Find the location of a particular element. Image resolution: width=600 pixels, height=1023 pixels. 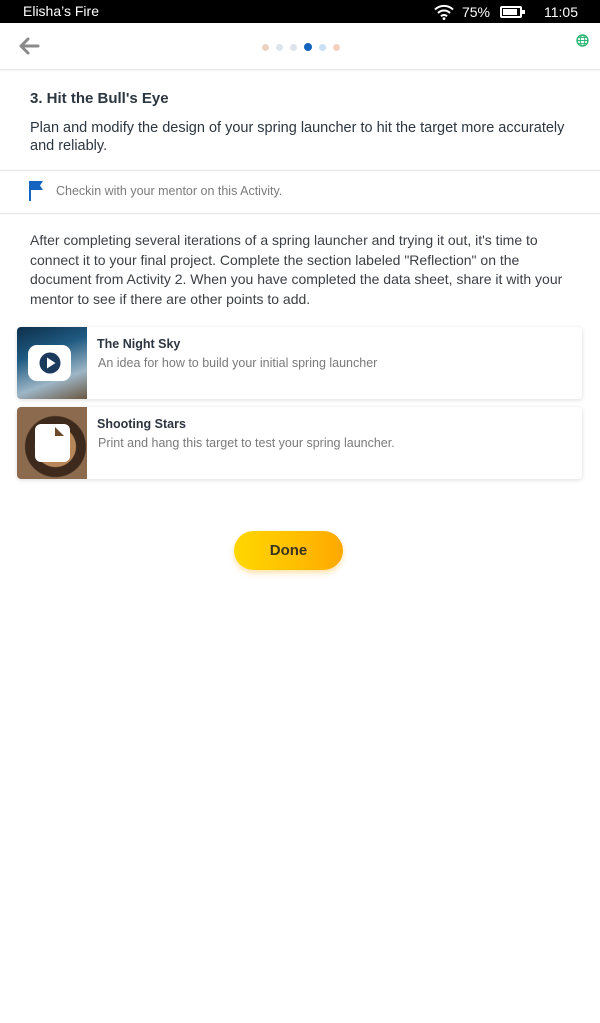

status-icons: 75% 11:05 is located at coordinates (506, 11).